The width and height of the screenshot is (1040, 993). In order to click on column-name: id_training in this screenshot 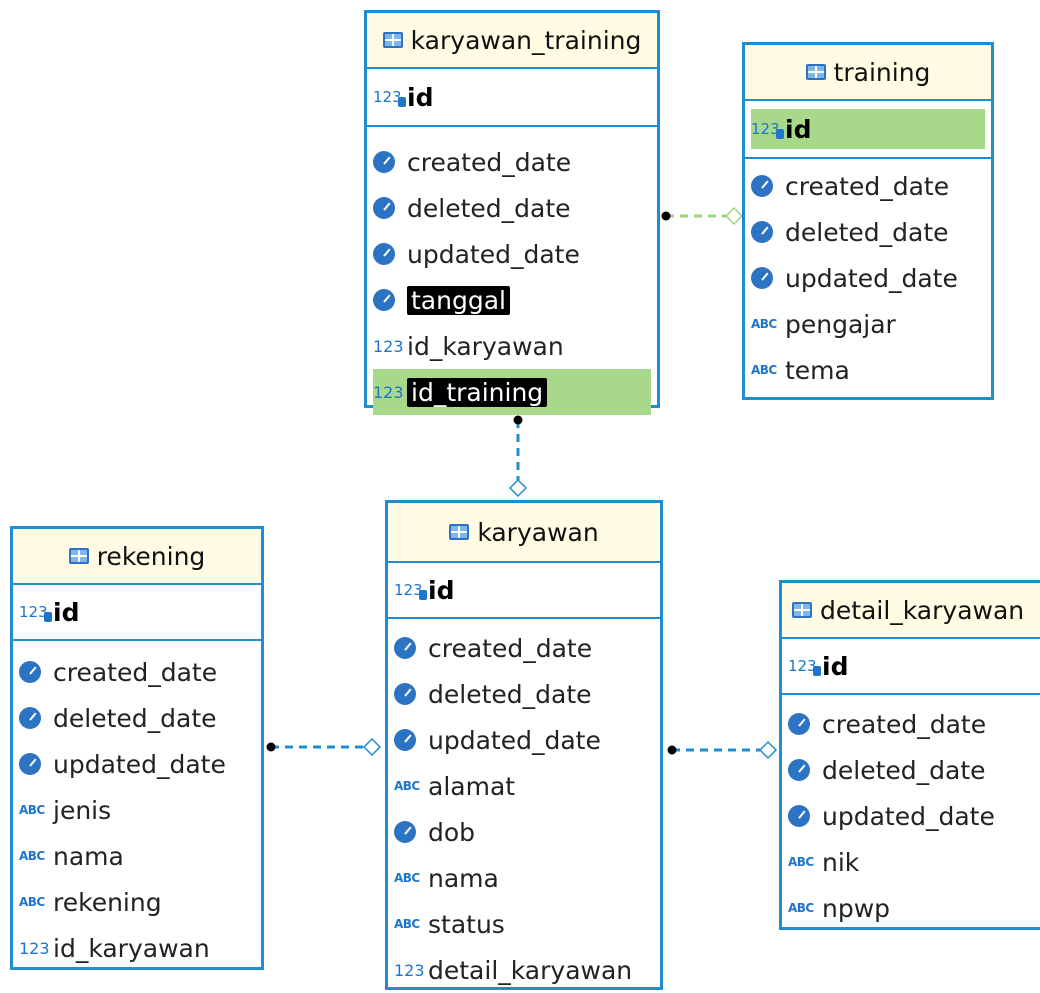, I will do `click(477, 392)`.